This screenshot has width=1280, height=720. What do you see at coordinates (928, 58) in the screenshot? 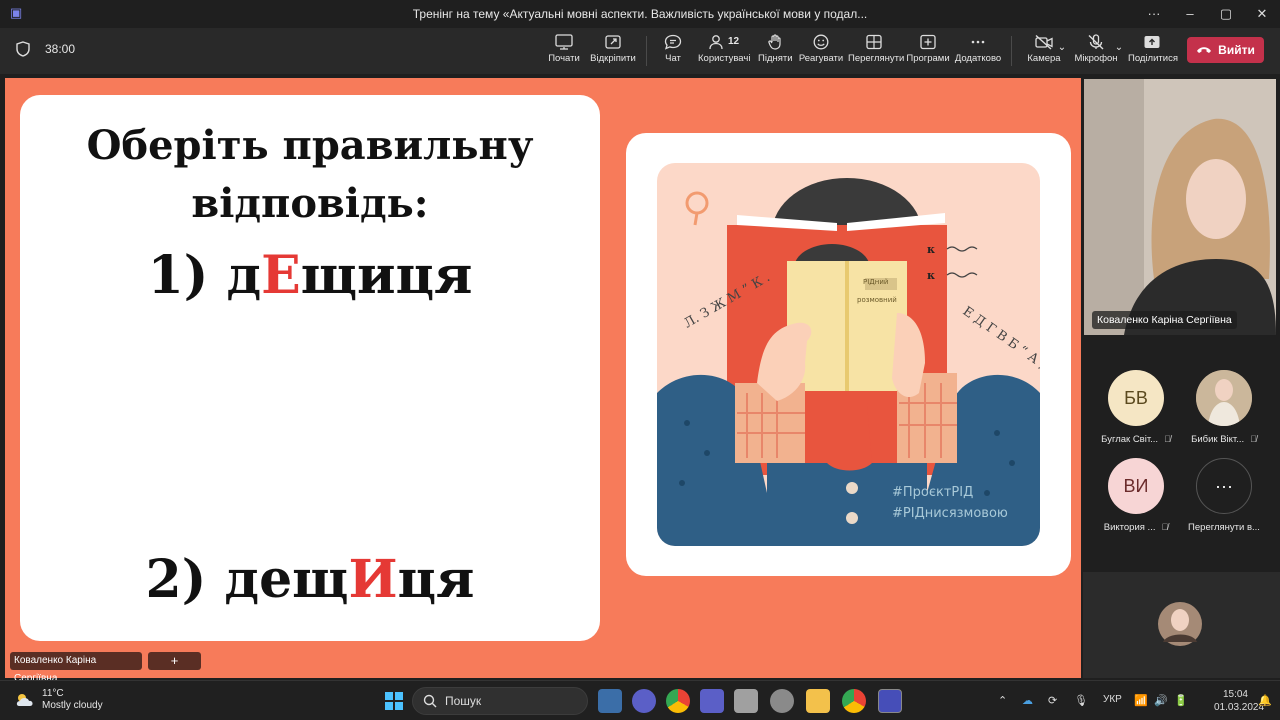
I see `apps-label: Програми` at bounding box center [928, 58].